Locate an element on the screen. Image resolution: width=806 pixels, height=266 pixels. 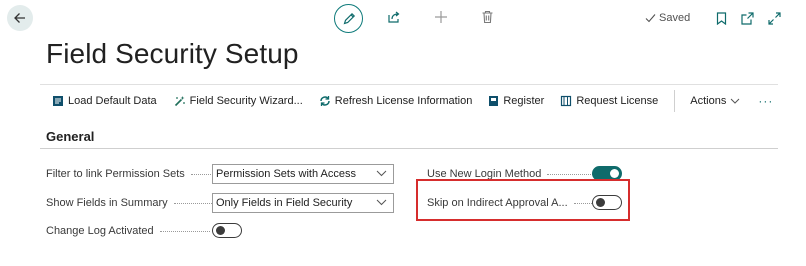
edit-pencil-icon is located at coordinates (349, 19).